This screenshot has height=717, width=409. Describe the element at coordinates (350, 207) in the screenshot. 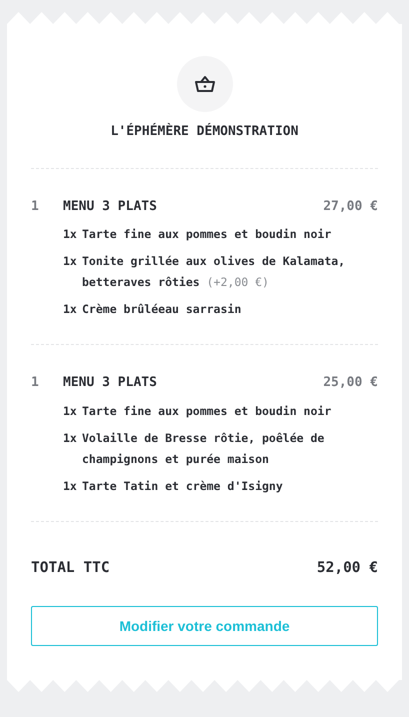

I see `line-price: 27,00 €` at that location.